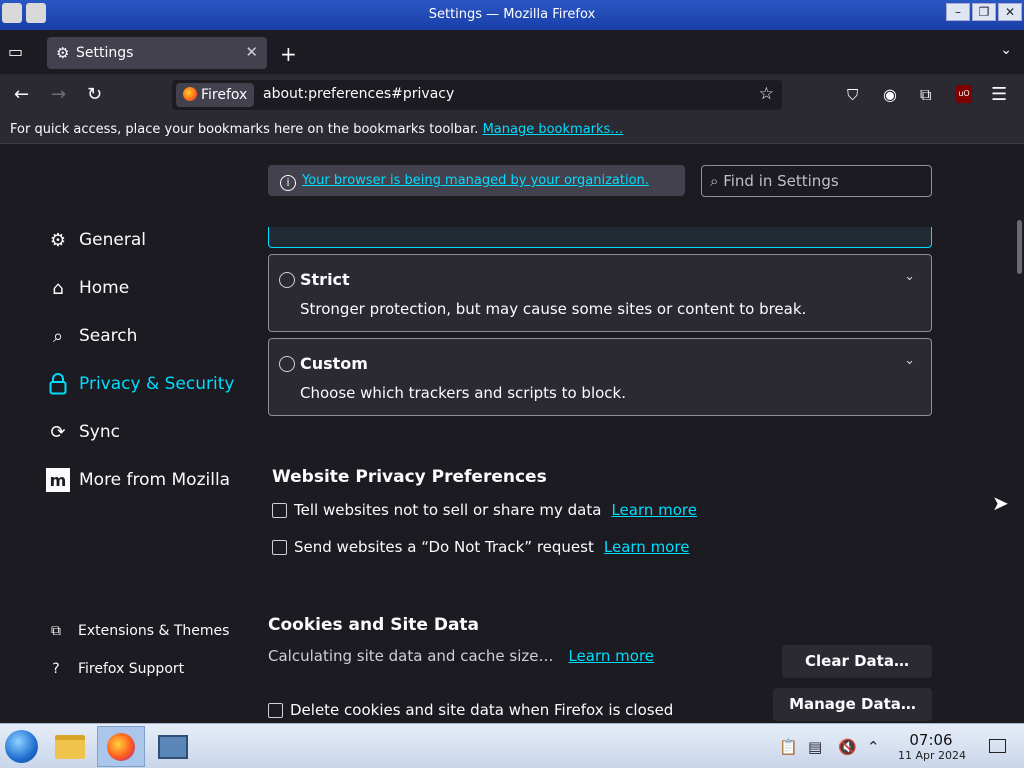  Describe the element at coordinates (157, 53) in the screenshot. I see `tab-settings: ⚙ Settings ✕` at that location.